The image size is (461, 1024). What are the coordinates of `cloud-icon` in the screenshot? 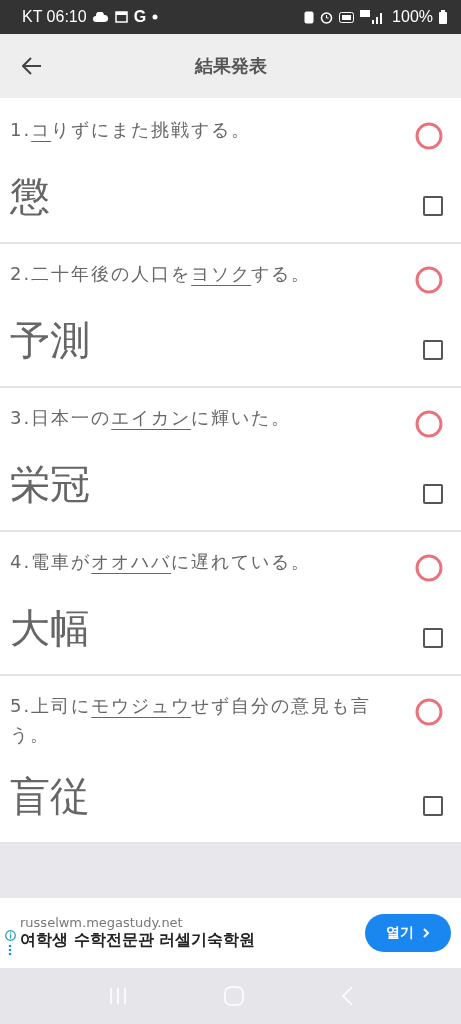 It's located at (100, 17).